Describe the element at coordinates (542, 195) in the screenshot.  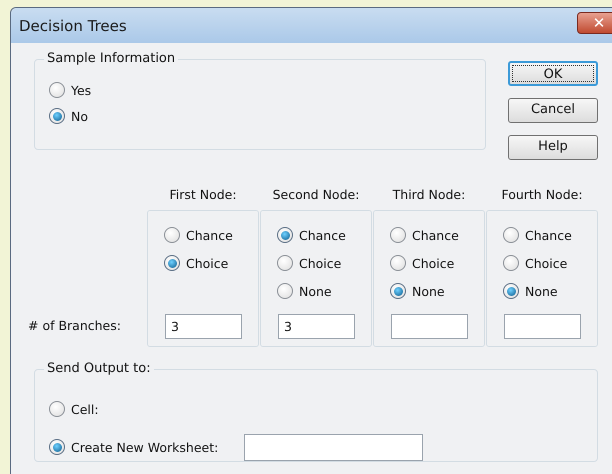
I see `column-header: Fourth Node:` at that location.